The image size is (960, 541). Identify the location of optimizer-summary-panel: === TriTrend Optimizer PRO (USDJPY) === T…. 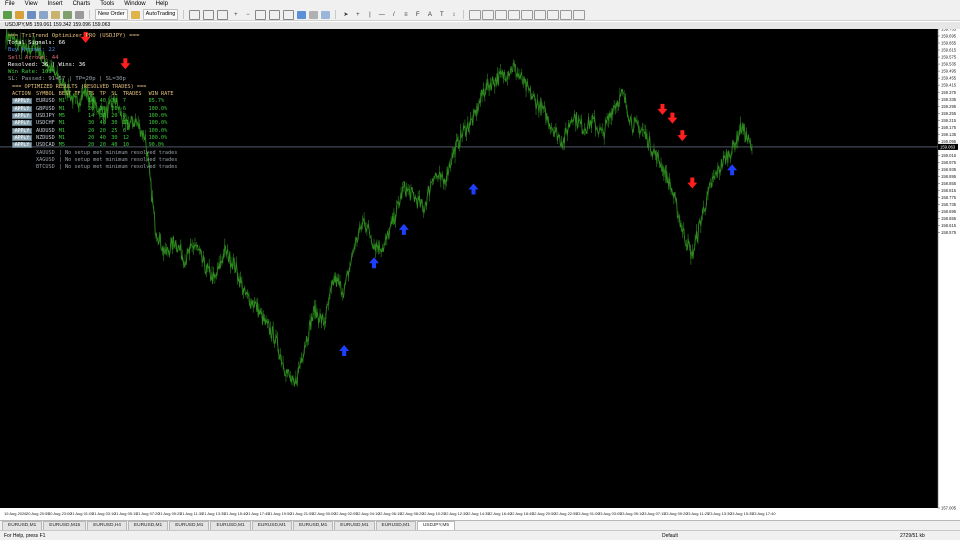
(73, 58).